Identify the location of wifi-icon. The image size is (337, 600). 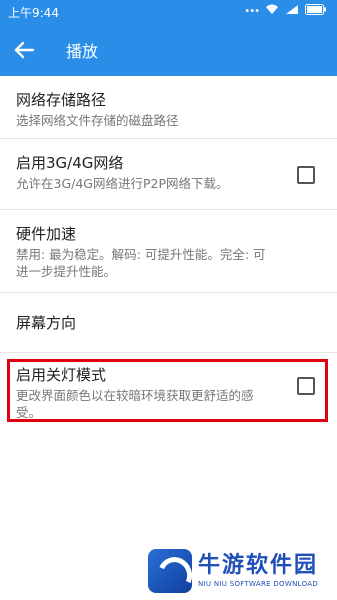
(272, 11).